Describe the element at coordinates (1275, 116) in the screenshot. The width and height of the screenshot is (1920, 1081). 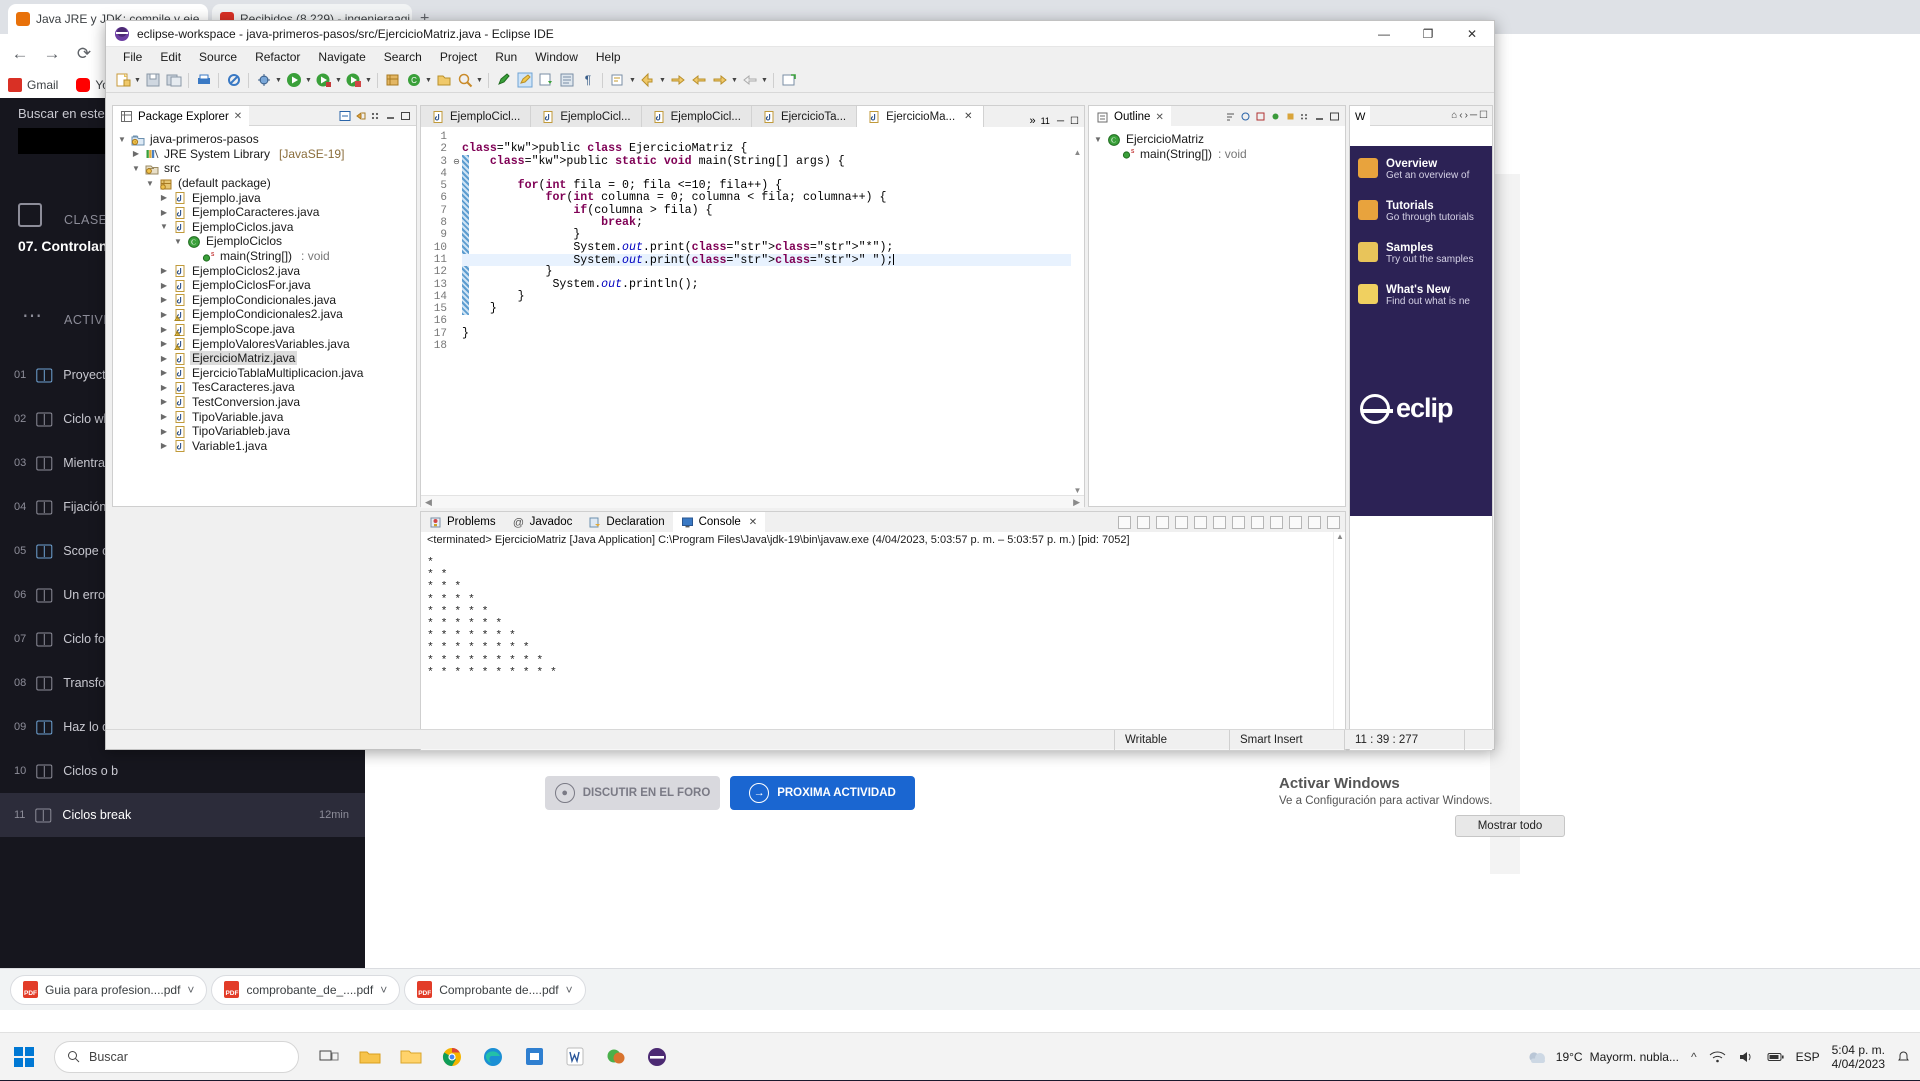
I see `hide-nonpublic-icon` at that location.